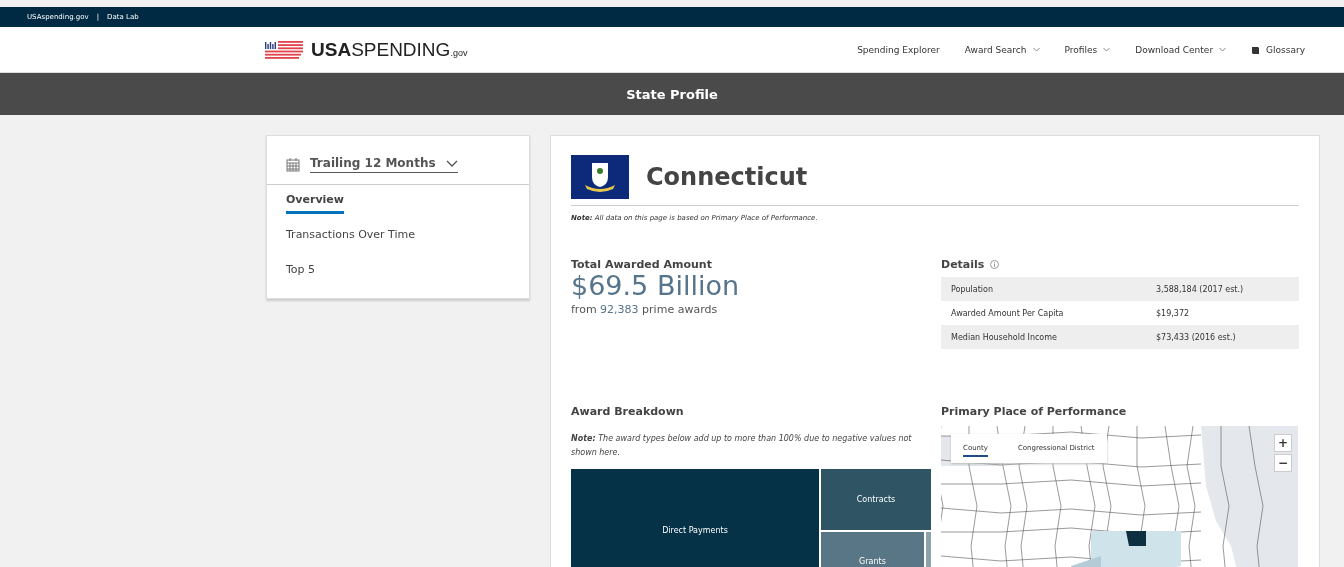 This screenshot has width=1344, height=567. What do you see at coordinates (1008, 313) in the screenshot?
I see `detail-label: Awarded Amount Per Capita` at bounding box center [1008, 313].